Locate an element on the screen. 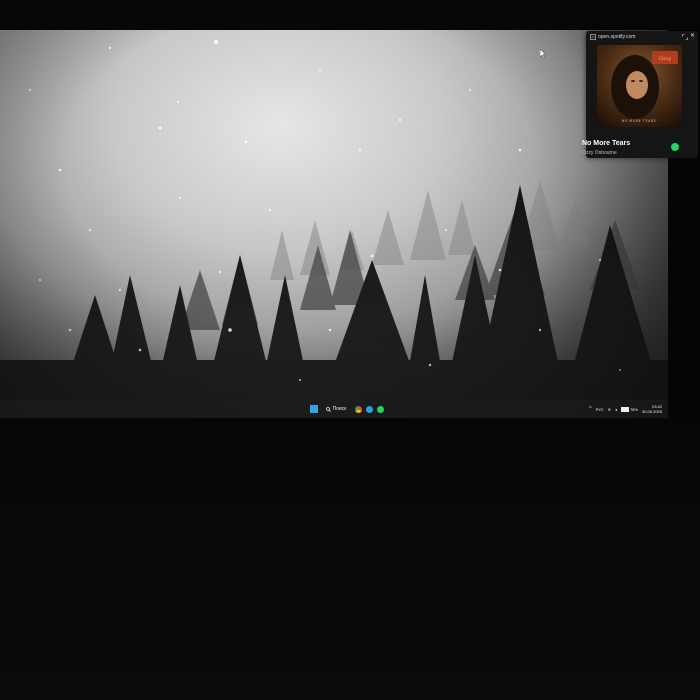 The height and width of the screenshot is (700, 700). taskbar-search-button: Поиск is located at coordinates (336, 409).